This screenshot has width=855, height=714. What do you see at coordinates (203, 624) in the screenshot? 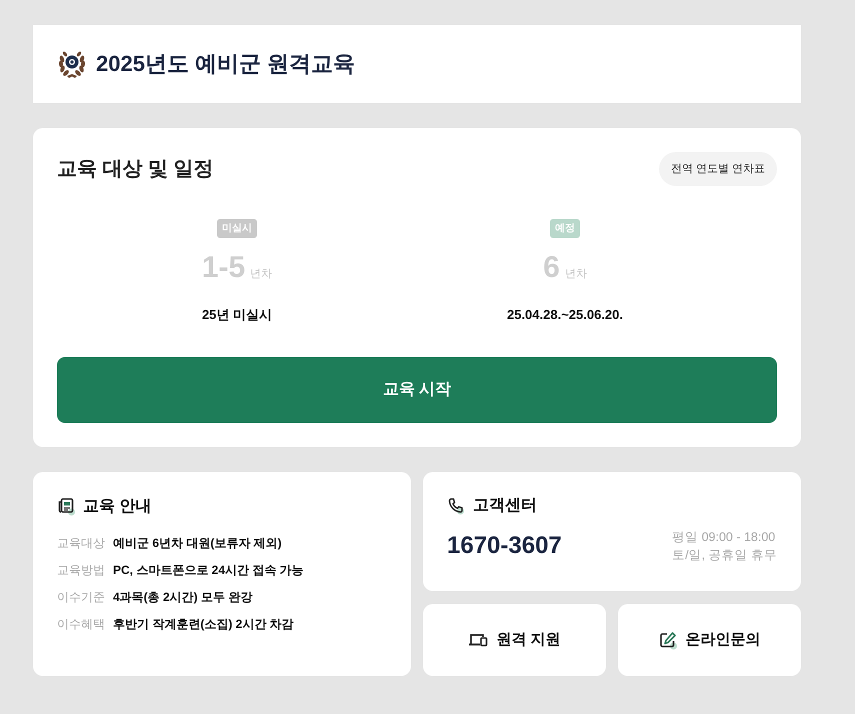
I see `info-value: 후반기 작계훈련(소집) 2시간 차감` at bounding box center [203, 624].